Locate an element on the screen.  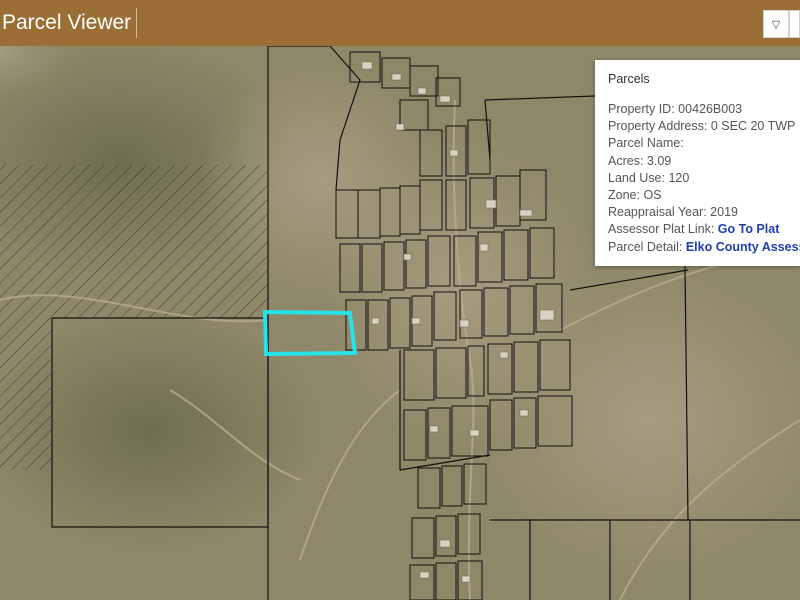
field-acres: Acres: 3.09 is located at coordinates (704, 161).